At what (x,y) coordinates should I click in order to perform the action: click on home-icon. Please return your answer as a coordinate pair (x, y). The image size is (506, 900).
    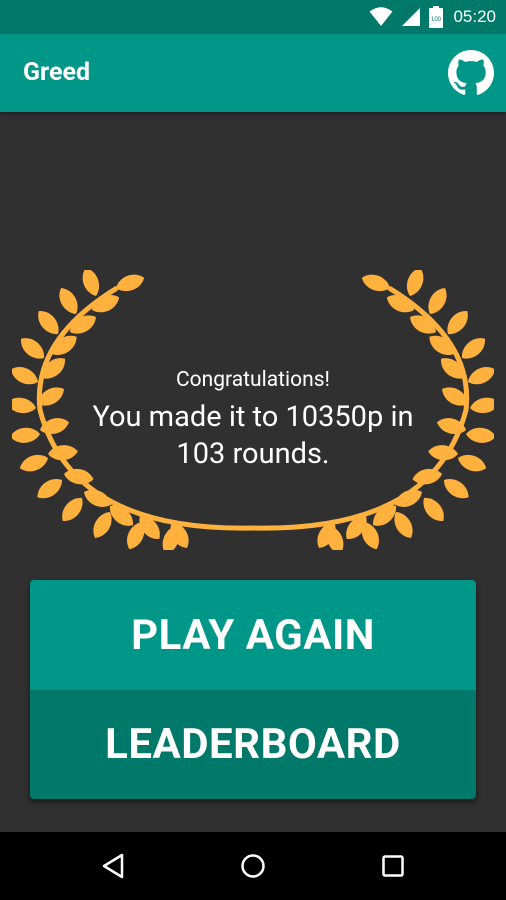
    Looking at the image, I should click on (253, 866).